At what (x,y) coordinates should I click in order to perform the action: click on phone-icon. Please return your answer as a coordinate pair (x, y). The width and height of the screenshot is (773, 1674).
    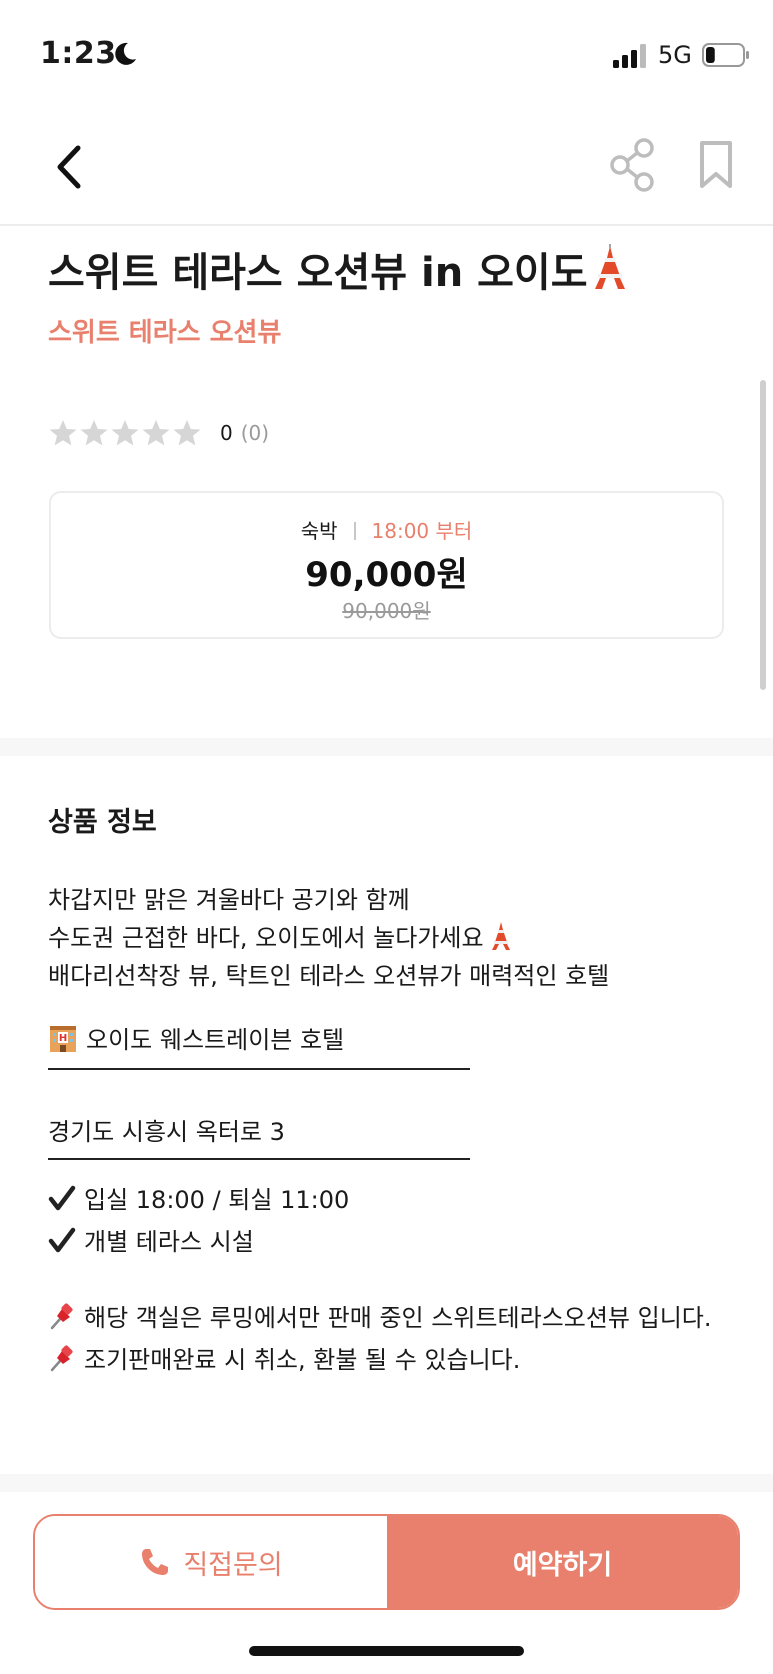
    Looking at the image, I should click on (155, 1562).